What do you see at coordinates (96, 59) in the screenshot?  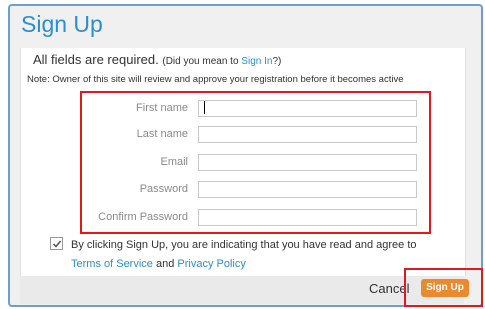 I see `required-text: All fields are required.` at bounding box center [96, 59].